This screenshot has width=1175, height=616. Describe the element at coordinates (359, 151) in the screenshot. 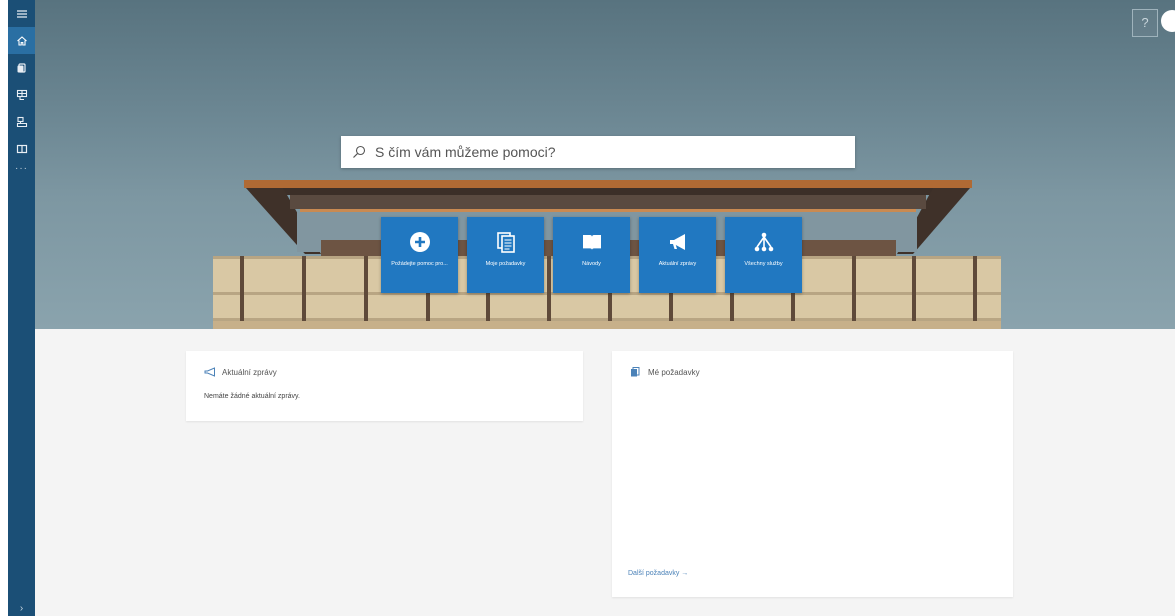

I see `search-icon` at that location.